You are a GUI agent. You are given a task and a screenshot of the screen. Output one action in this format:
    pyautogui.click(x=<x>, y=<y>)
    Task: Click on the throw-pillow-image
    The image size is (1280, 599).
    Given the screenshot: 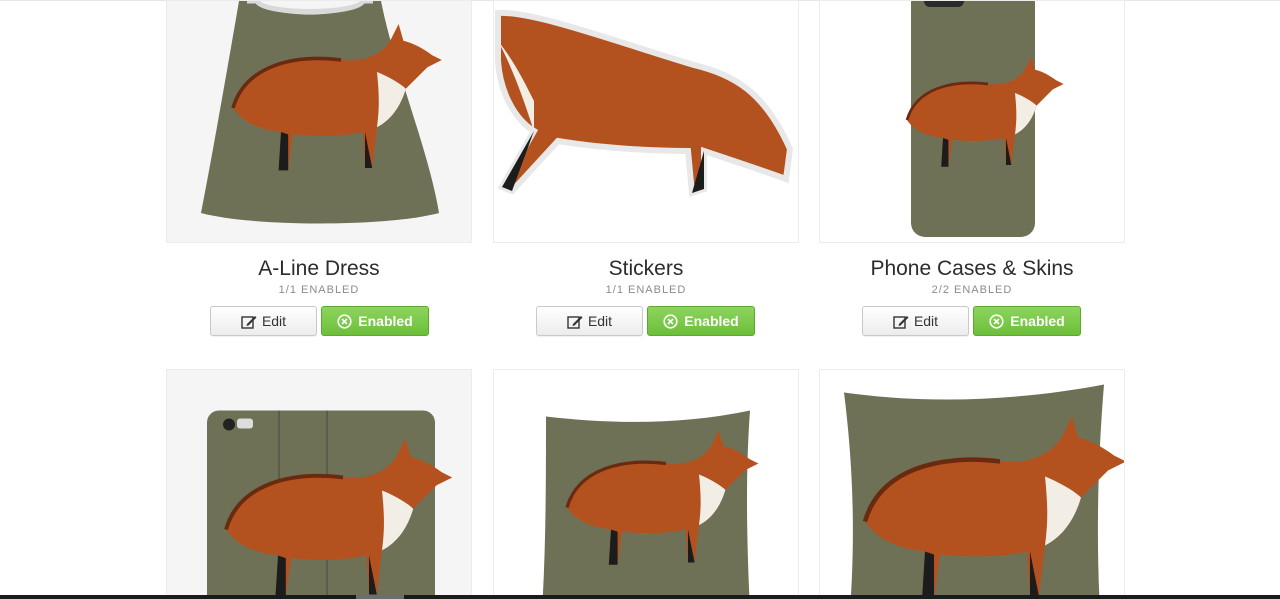 What is the action you would take?
    pyautogui.click(x=651, y=504)
    